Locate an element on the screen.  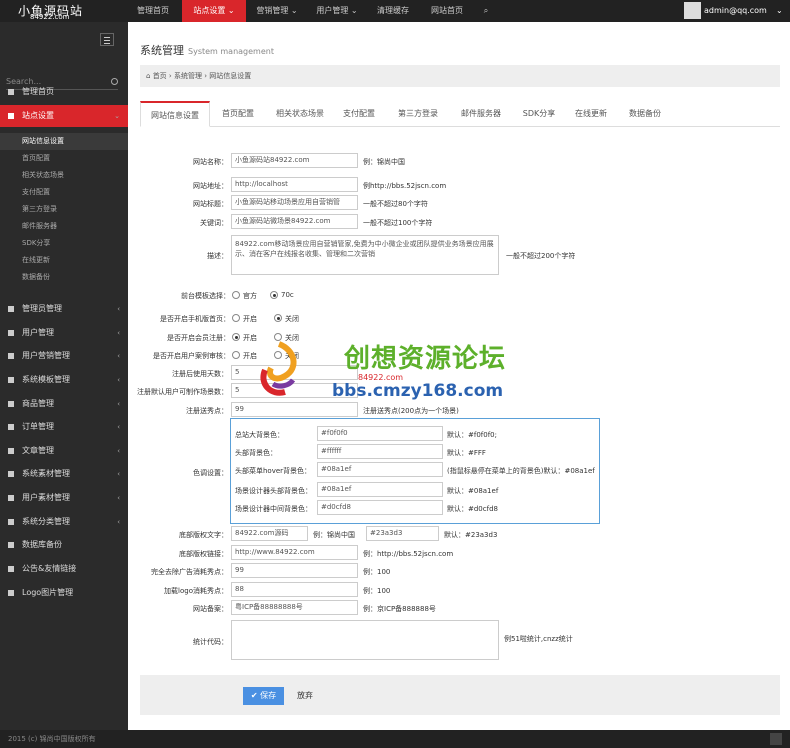
sidebar-item-label: 管理首页 is located at coordinates (38, 91).